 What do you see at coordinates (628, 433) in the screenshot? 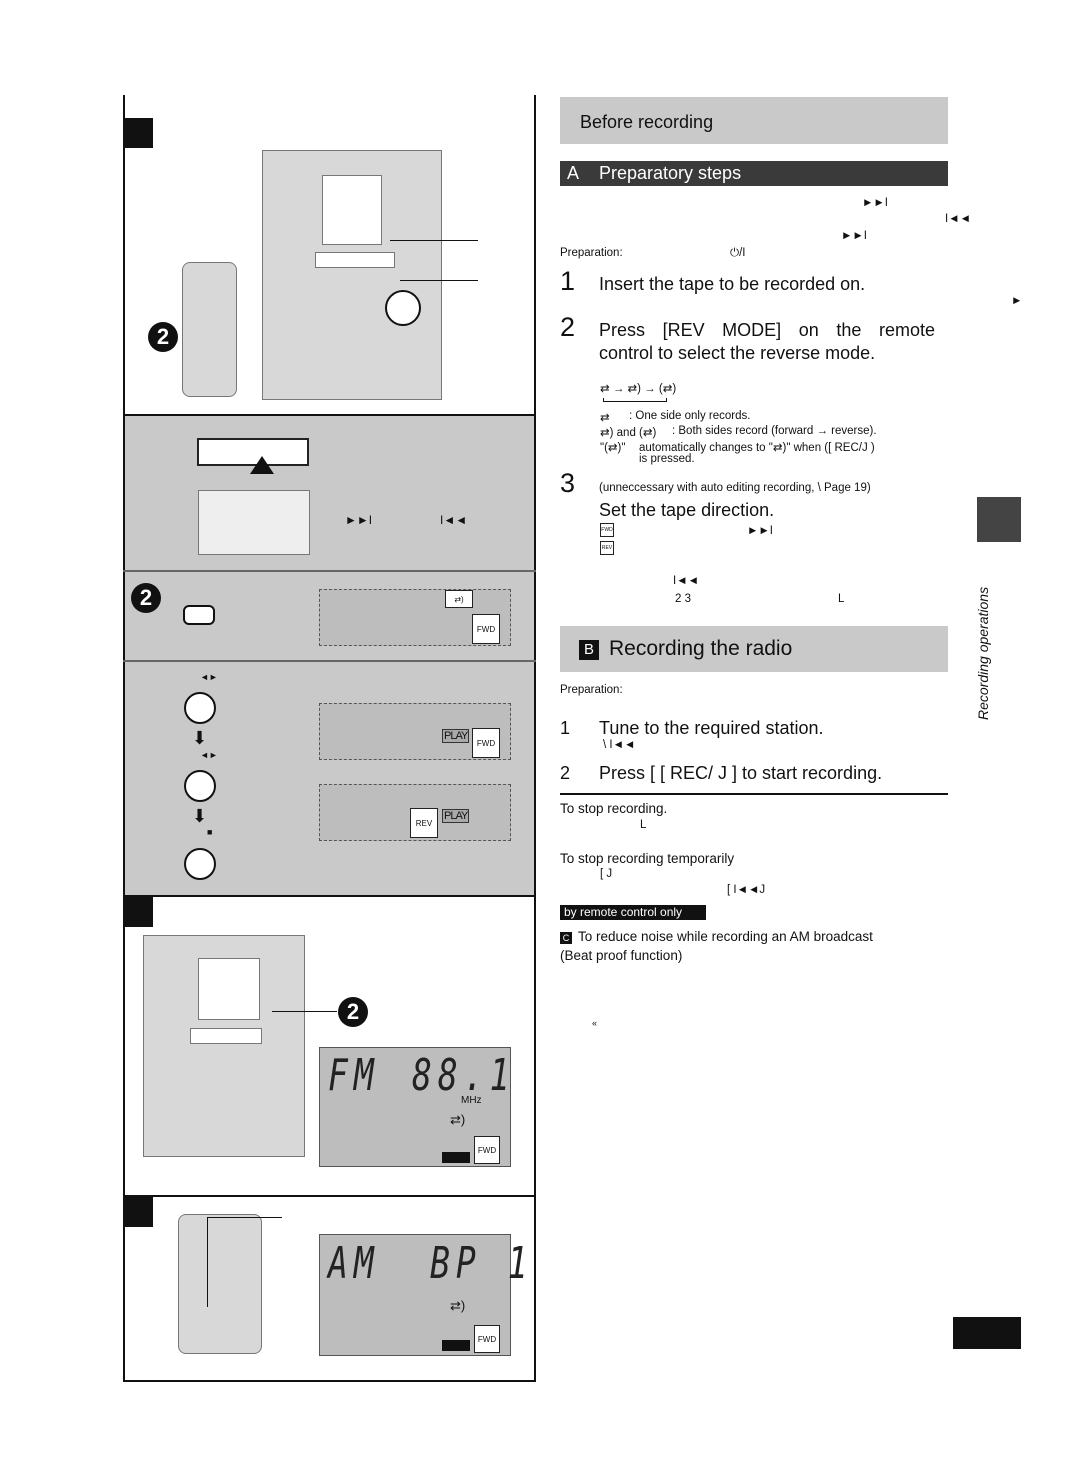
I see `mode-symbol: ⇄) and (⇄)` at bounding box center [628, 433].